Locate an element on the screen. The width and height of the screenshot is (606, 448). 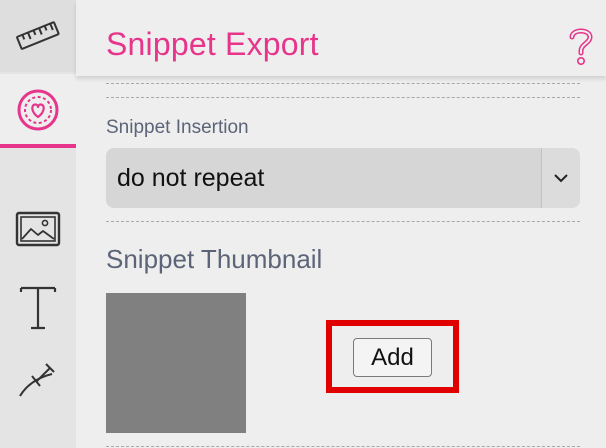
sidebar-item-ruler is located at coordinates (38, 36).